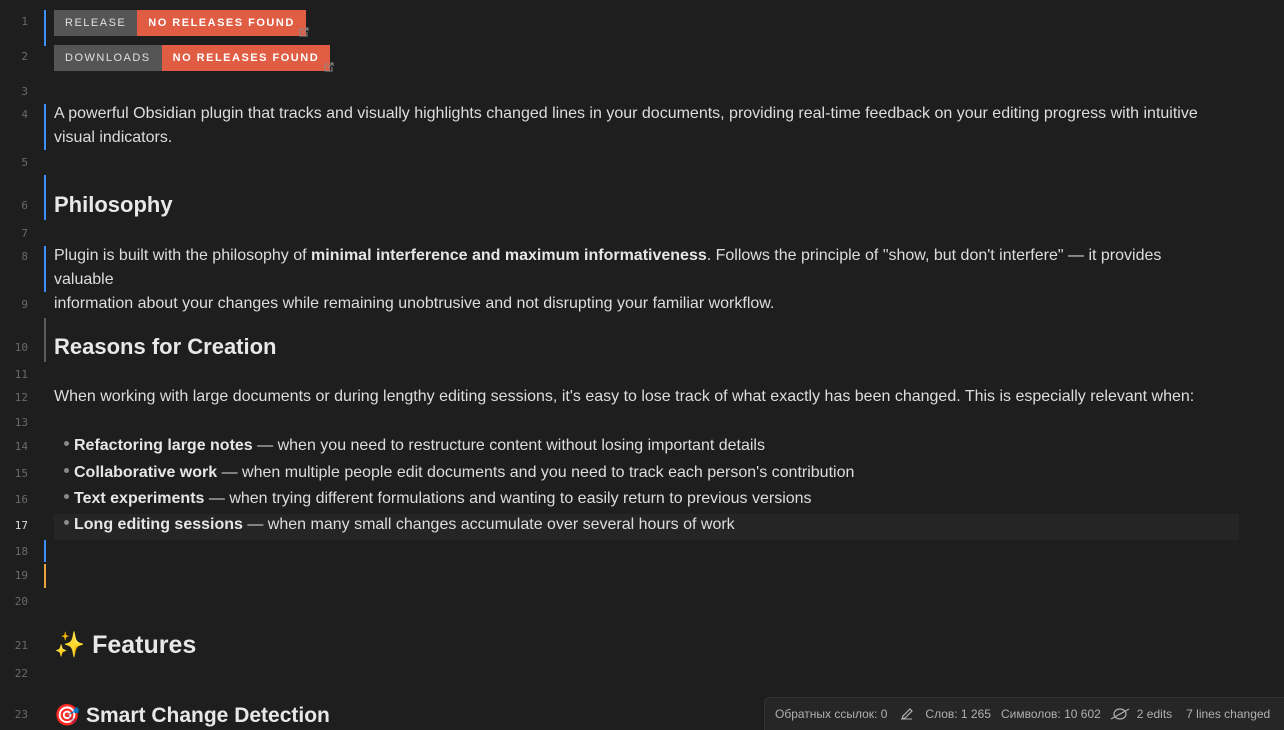 The height and width of the screenshot is (730, 1284). I want to click on line-number: 6, so click(24, 205).